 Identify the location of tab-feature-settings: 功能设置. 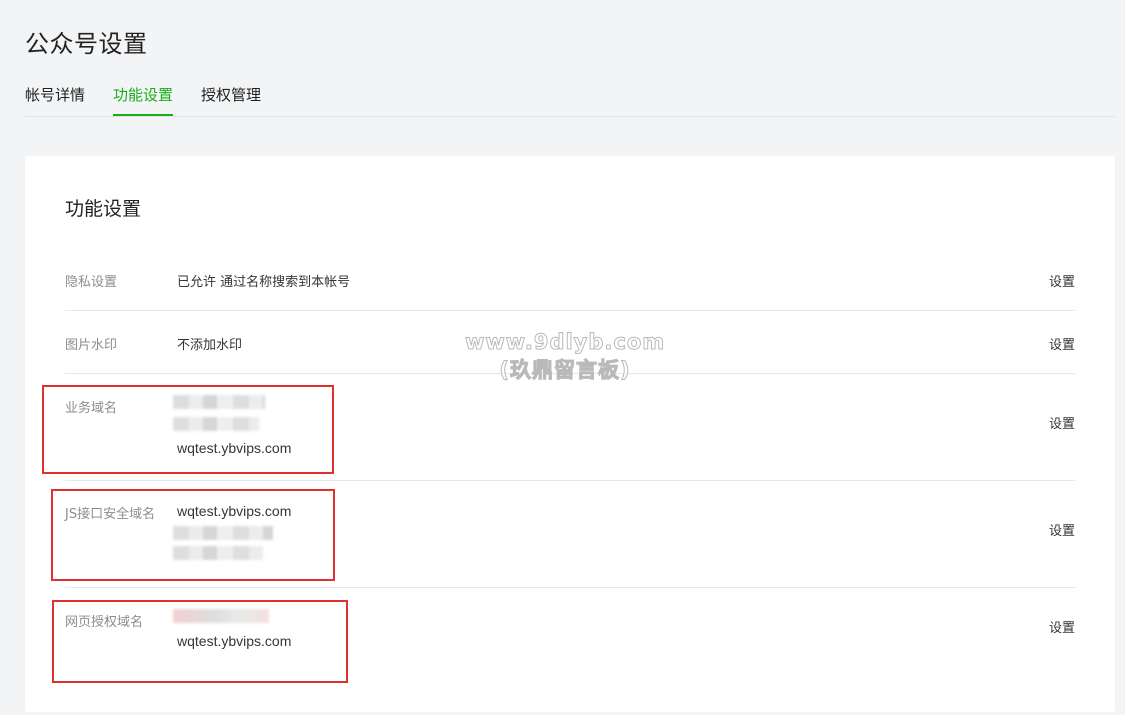
(143, 98).